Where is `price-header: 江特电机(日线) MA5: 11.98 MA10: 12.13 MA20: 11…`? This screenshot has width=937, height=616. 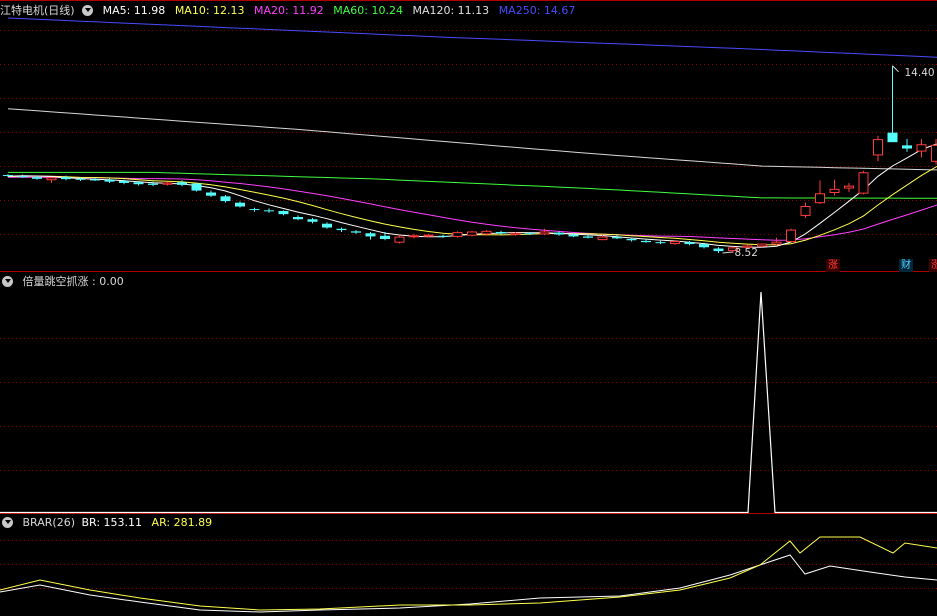 price-header: 江特电机(日线) MA5: 11.98 MA10: 12.13 MA20: 11… is located at coordinates (290, 11).